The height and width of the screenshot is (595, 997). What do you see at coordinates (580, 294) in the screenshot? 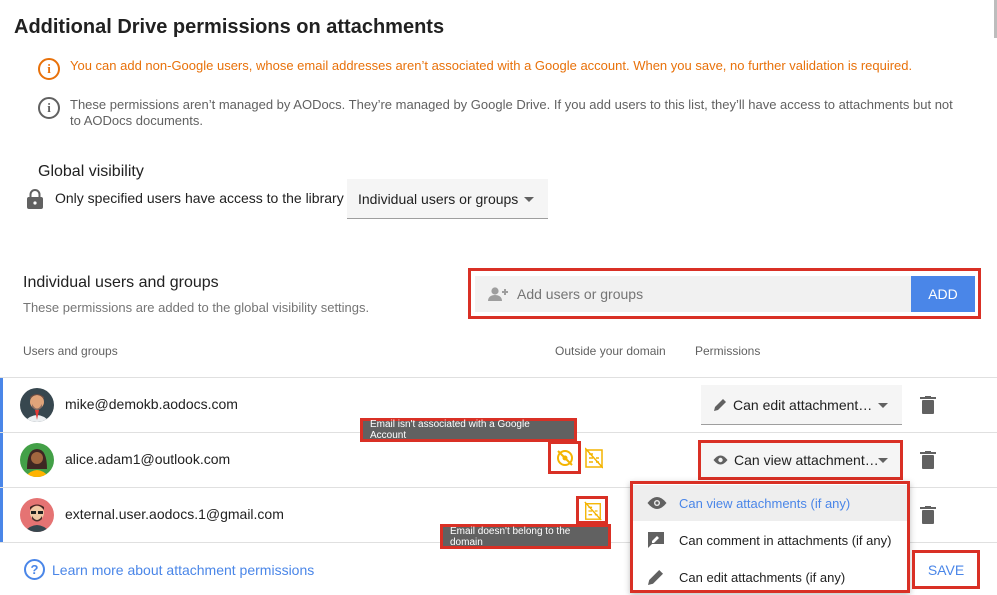
I see `add-users-placeholder: Add users or groups` at bounding box center [580, 294].